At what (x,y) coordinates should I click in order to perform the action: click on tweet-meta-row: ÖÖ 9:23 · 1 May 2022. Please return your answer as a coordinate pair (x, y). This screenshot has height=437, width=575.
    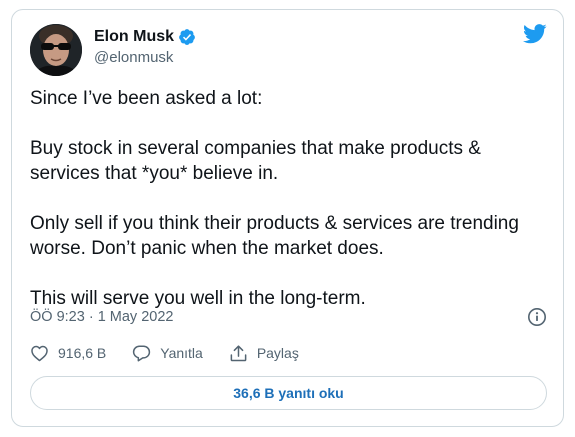
    Looking at the image, I should click on (288, 317).